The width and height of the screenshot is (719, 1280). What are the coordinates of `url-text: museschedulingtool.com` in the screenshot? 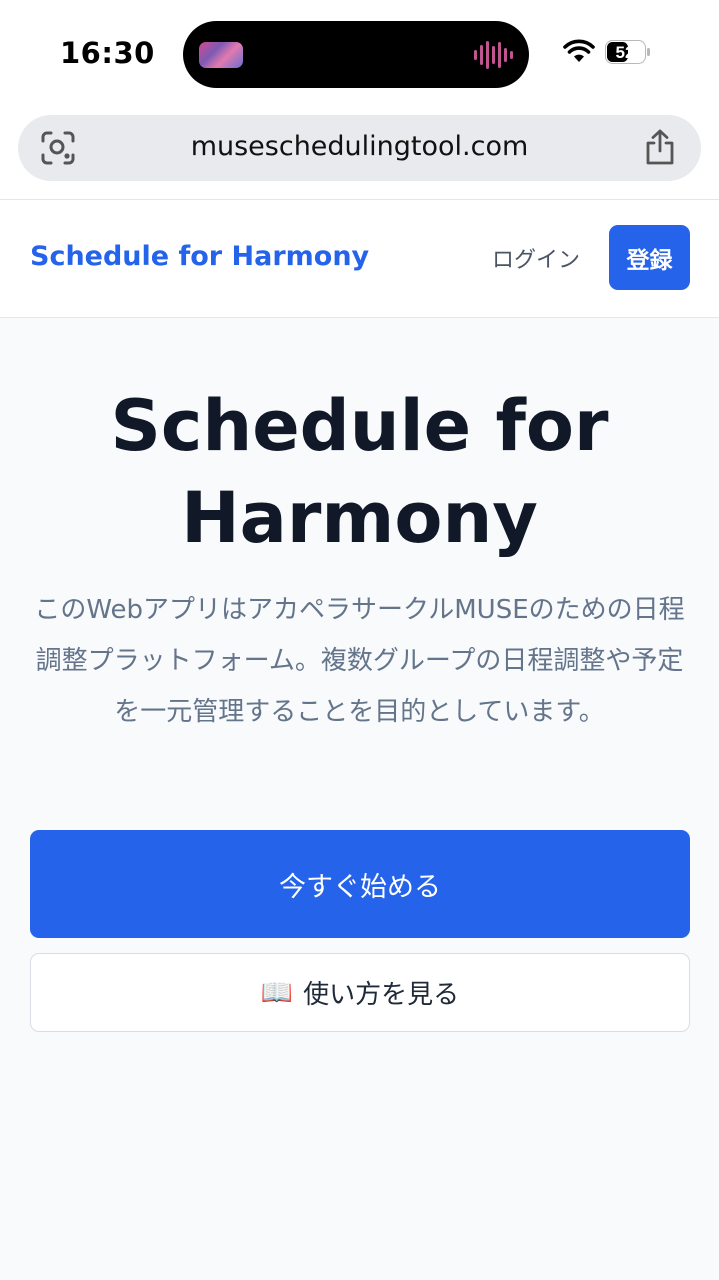 It's located at (359, 146).